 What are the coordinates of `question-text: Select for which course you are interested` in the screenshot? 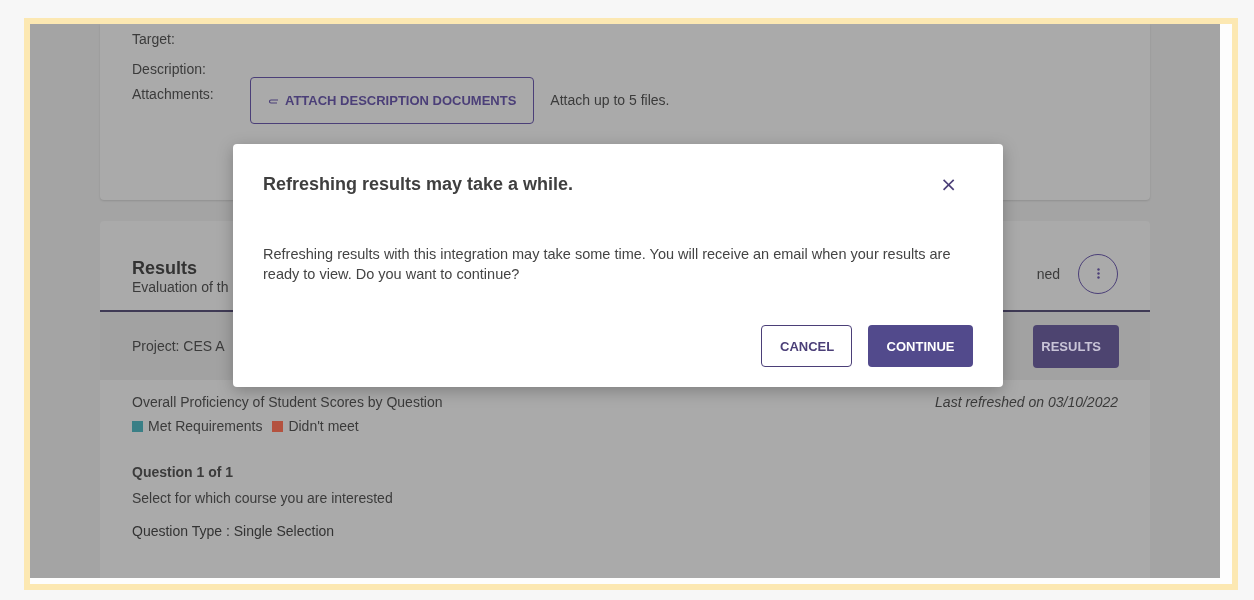 It's located at (263, 498).